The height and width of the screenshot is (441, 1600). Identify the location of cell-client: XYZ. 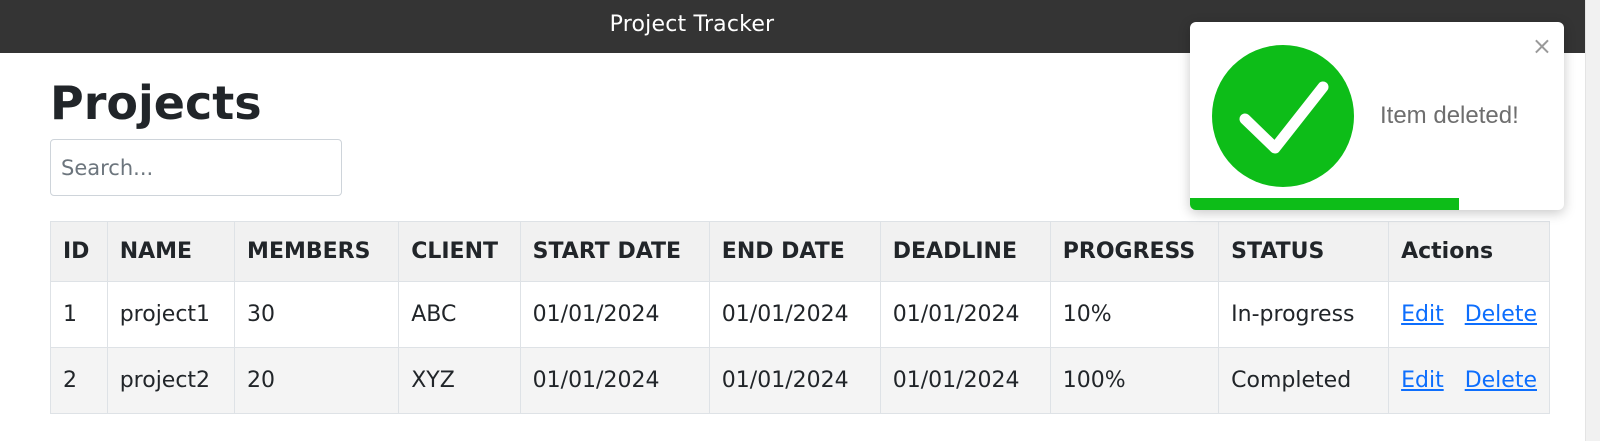
(459, 380).